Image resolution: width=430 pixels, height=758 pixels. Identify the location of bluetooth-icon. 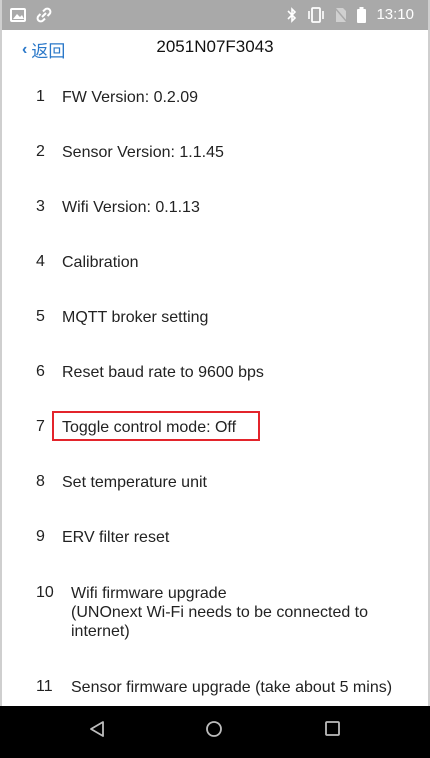
(292, 15).